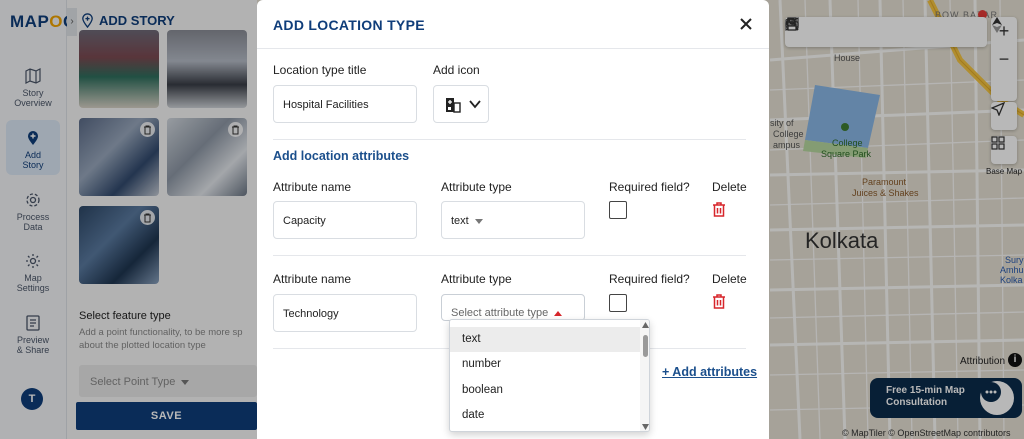  I want to click on attribute-type-select-row: text, so click(467, 221).